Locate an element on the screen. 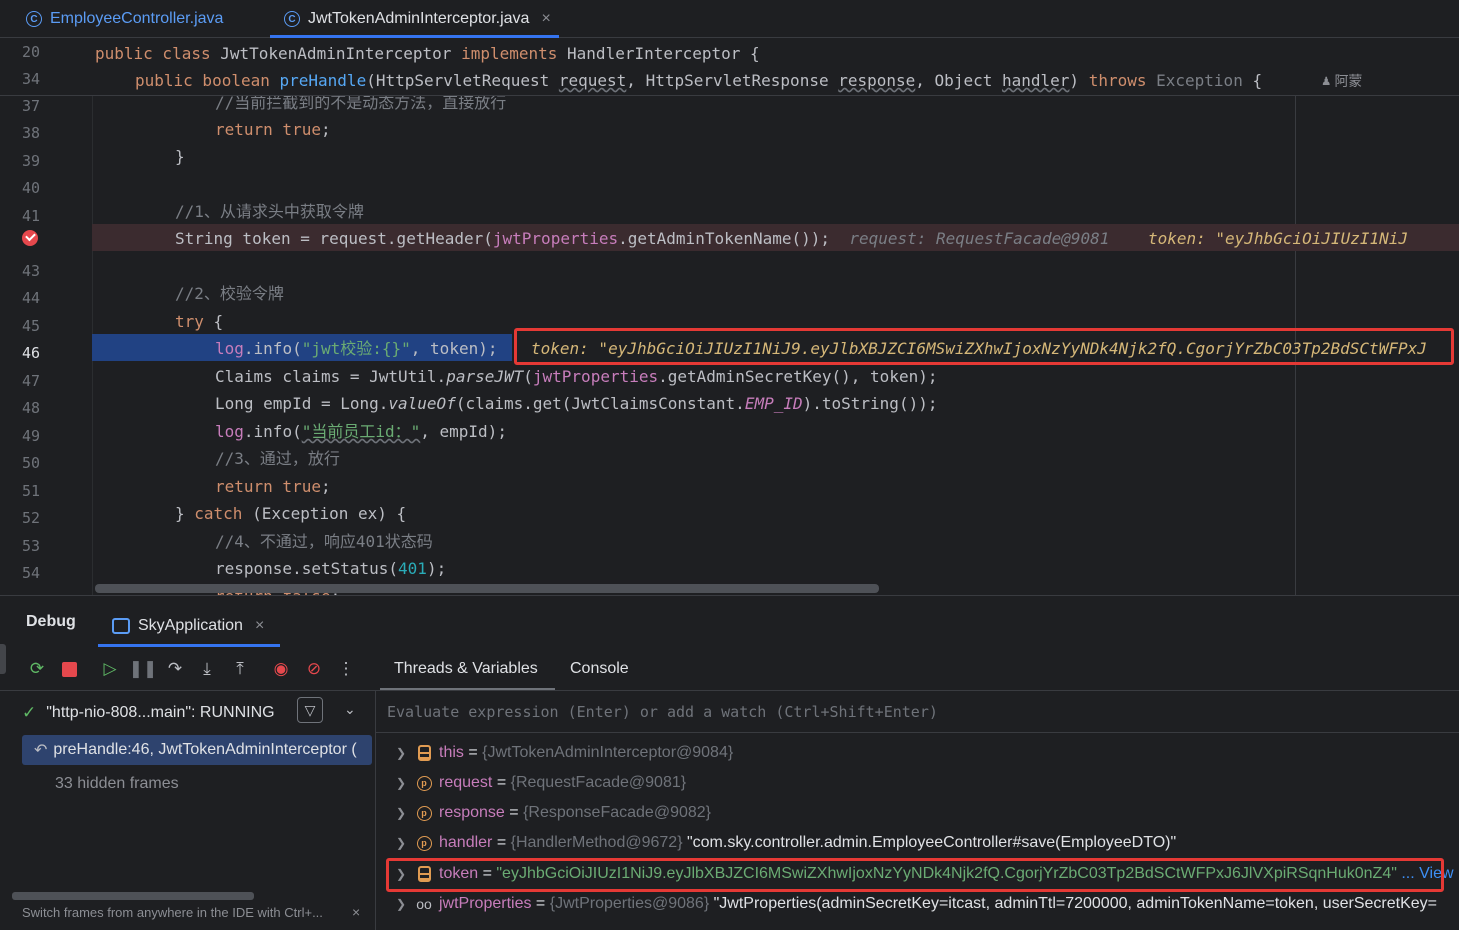 Image resolution: width=1459 pixels, height=930 pixels. horizontal-scrollbar is located at coordinates (487, 588).